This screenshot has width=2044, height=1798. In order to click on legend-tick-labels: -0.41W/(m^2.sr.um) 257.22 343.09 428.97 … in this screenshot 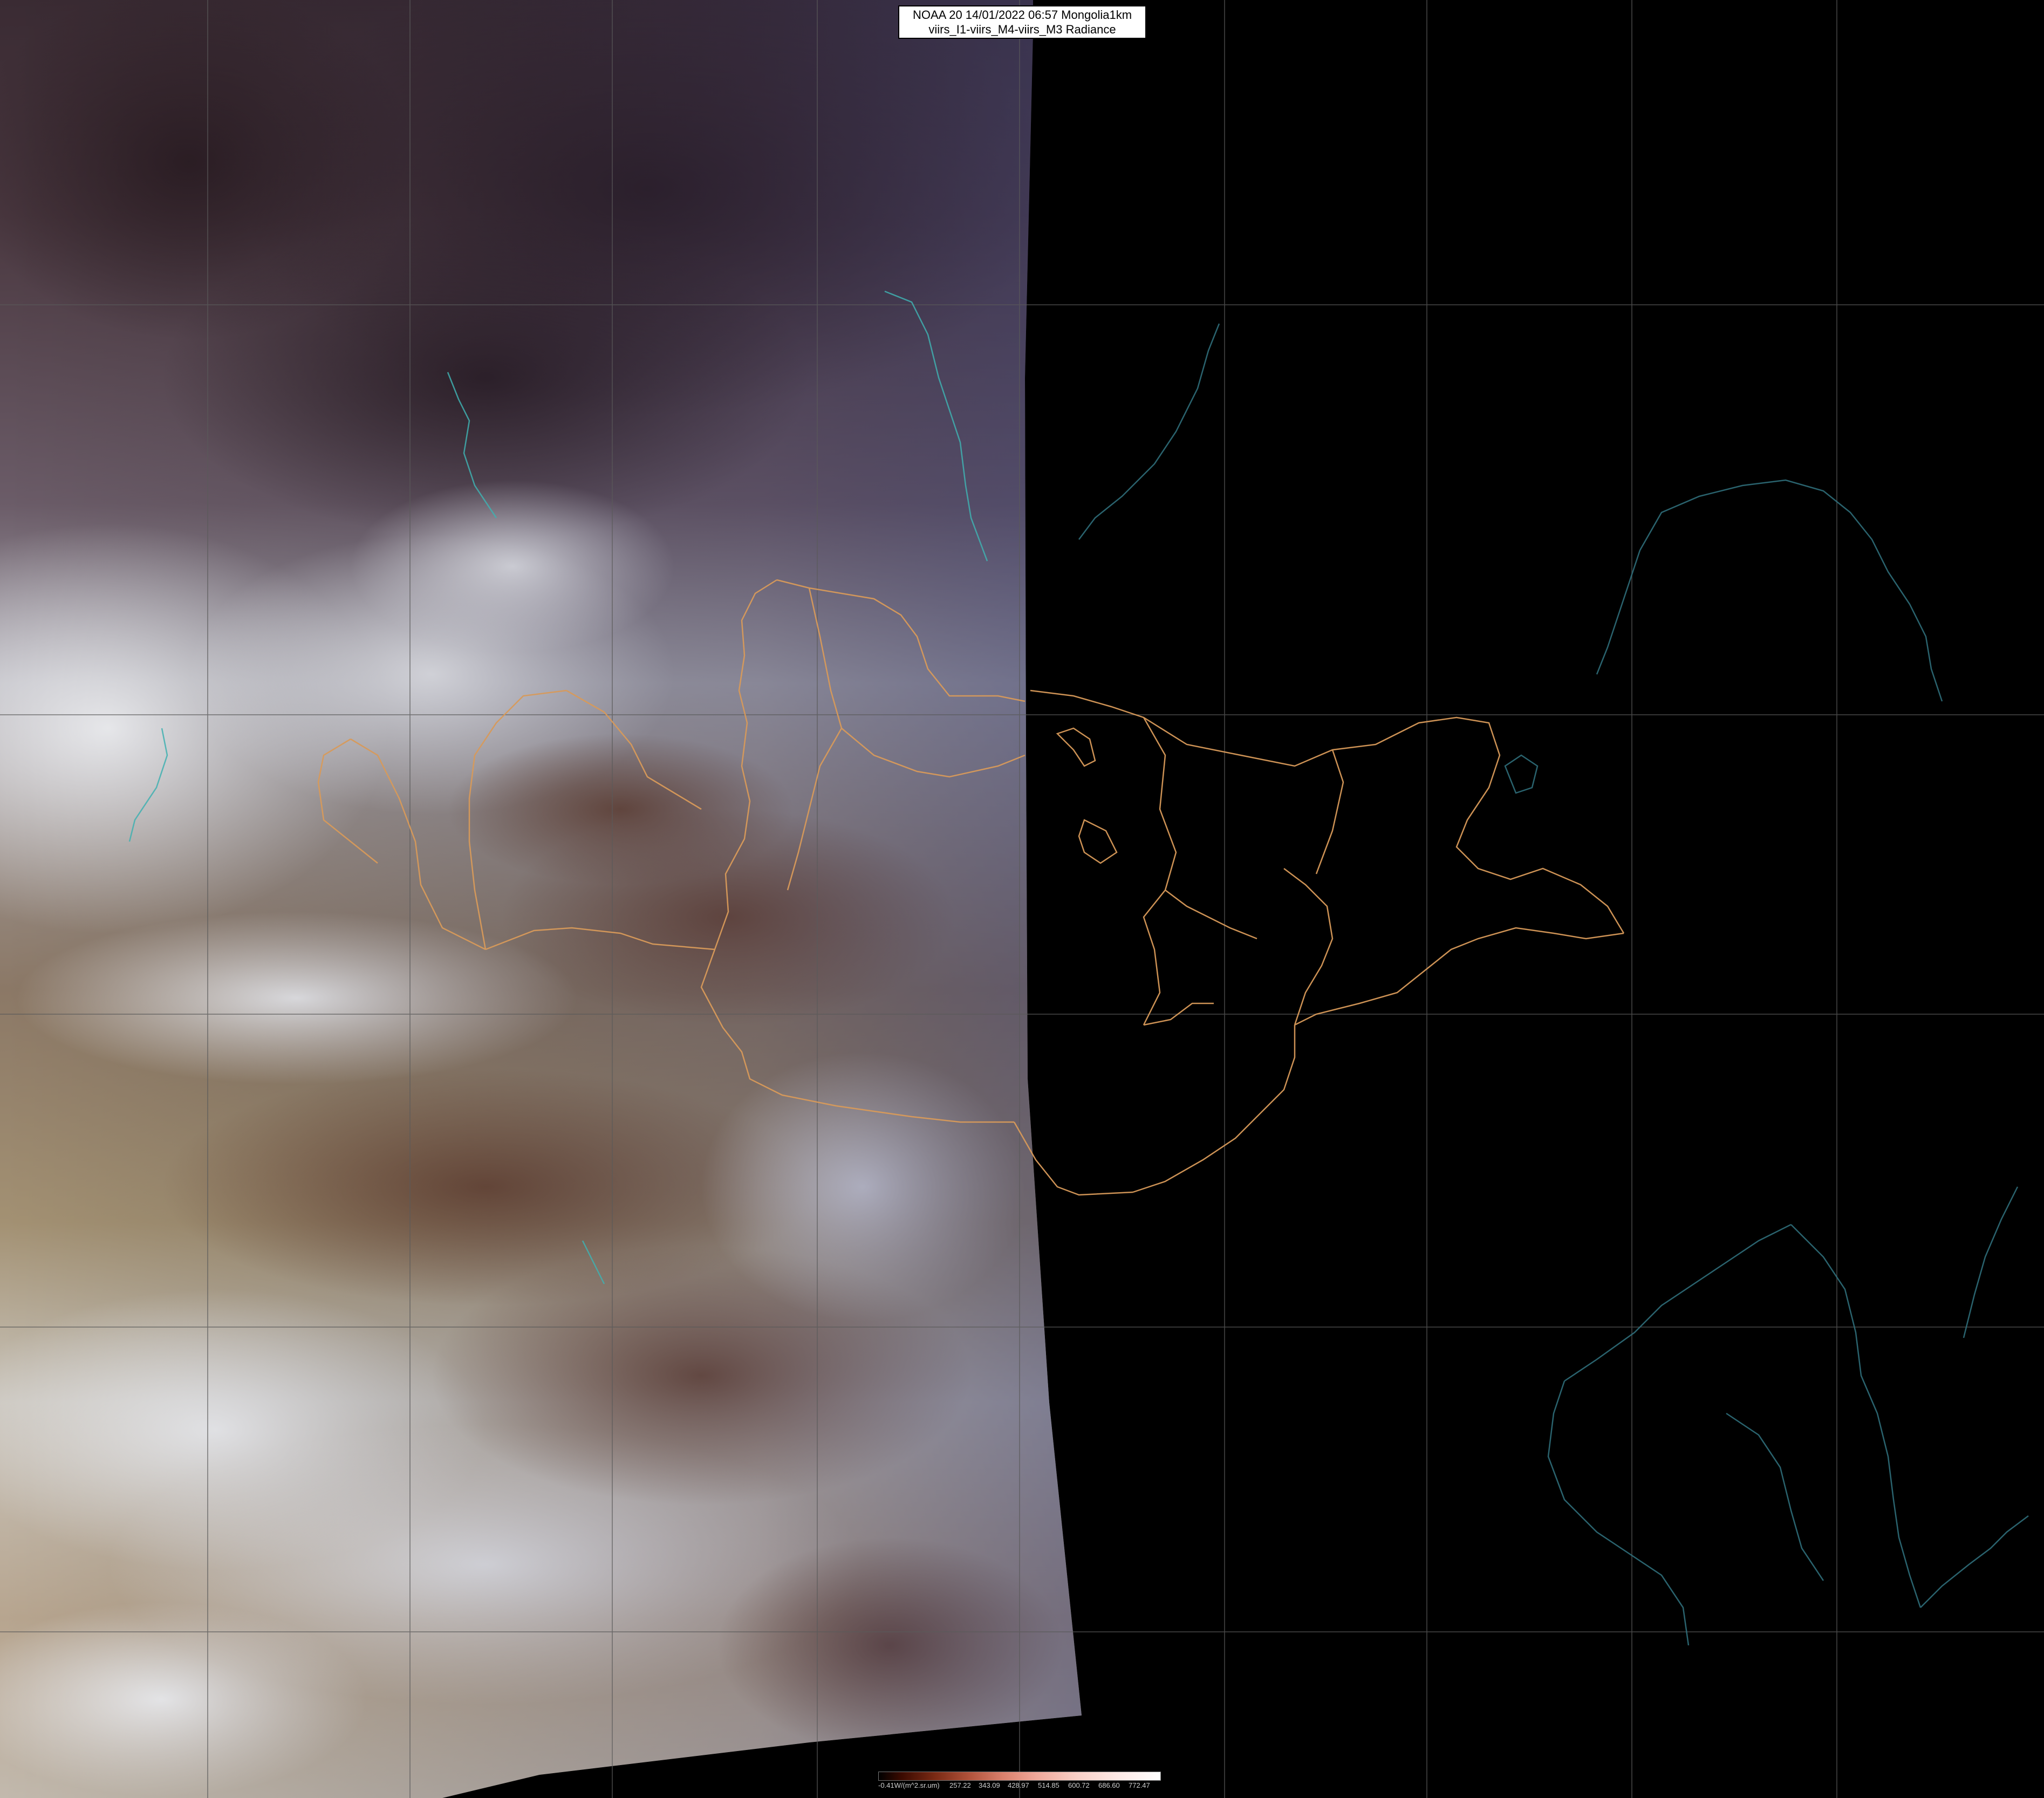, I will do `click(1019, 1786)`.